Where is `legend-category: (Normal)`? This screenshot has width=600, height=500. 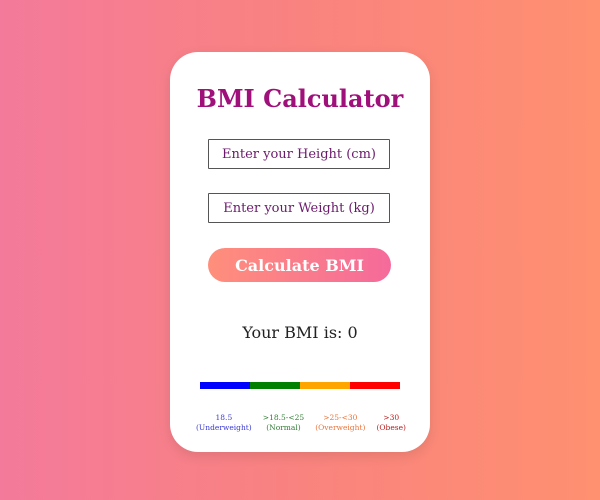
legend-category: (Normal) is located at coordinates (283, 427).